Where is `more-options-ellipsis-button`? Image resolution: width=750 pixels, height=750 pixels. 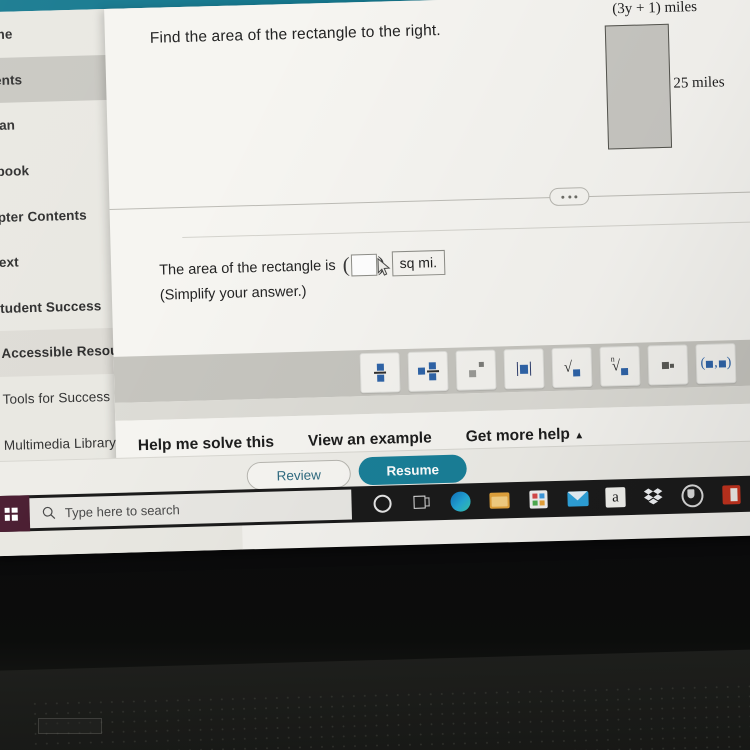
more-options-ellipsis-button is located at coordinates (569, 196).